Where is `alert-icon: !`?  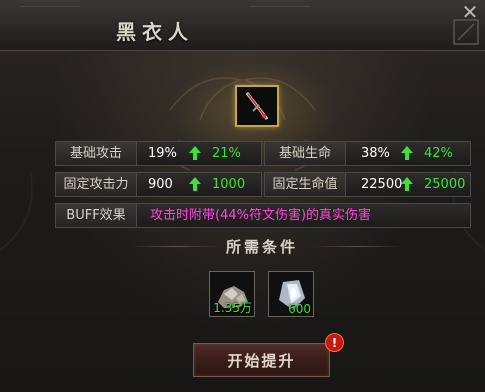
alert-icon: ! is located at coordinates (334, 342).